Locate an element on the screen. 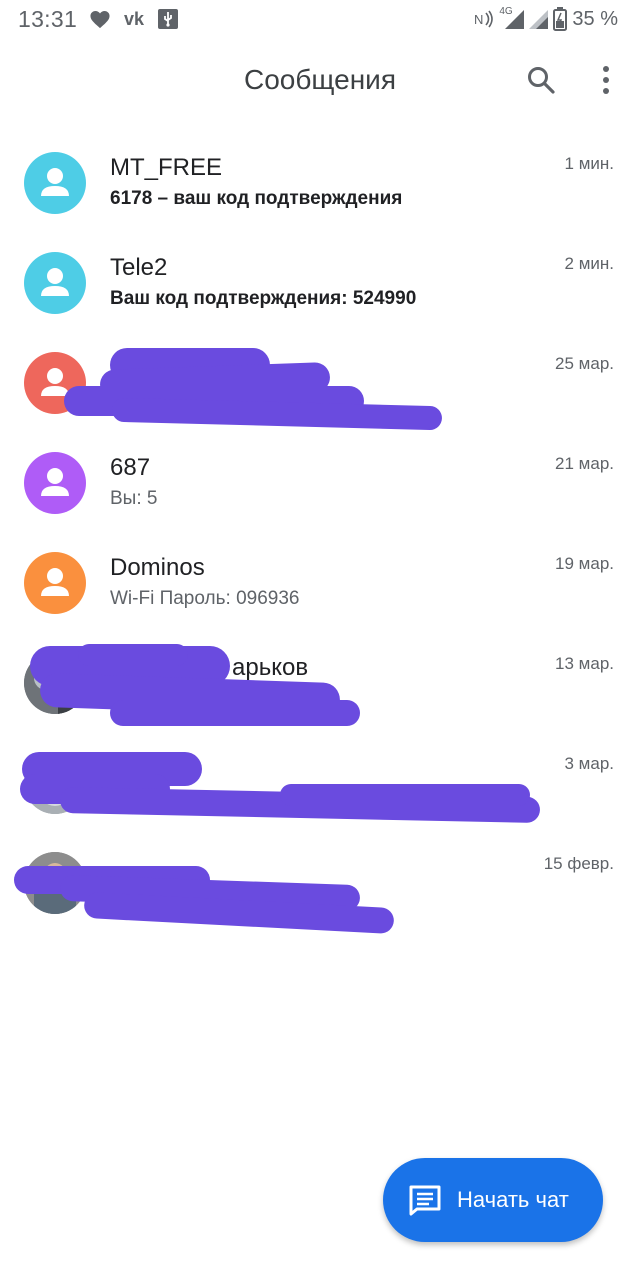 This screenshot has width=640, height=1280. conversation-snippet: Ваш код подтверждения: 524990 is located at coordinates (263, 298).